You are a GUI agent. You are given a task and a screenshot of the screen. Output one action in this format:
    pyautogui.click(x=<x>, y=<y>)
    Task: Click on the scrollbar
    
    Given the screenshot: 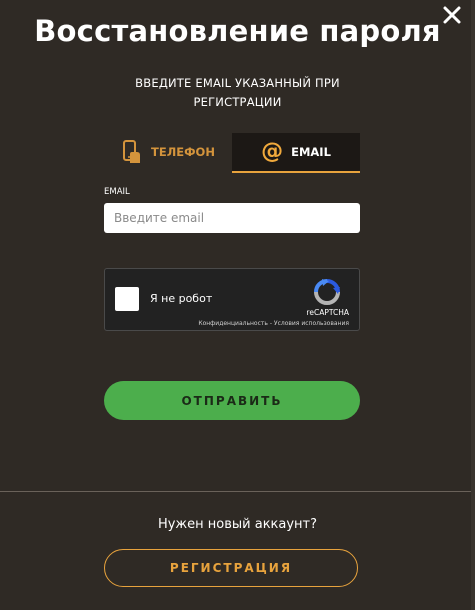 What is the action you would take?
    pyautogui.click(x=473, y=305)
    